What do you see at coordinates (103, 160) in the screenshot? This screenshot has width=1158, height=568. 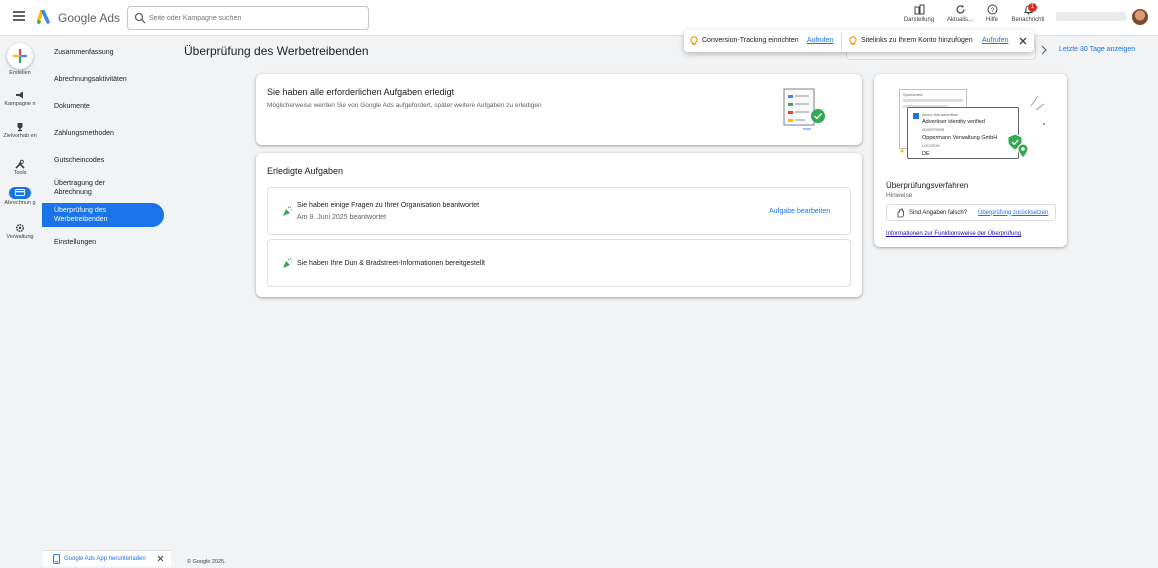 I see `subnav-item-promo-codes: Gutscheincodes` at bounding box center [103, 160].